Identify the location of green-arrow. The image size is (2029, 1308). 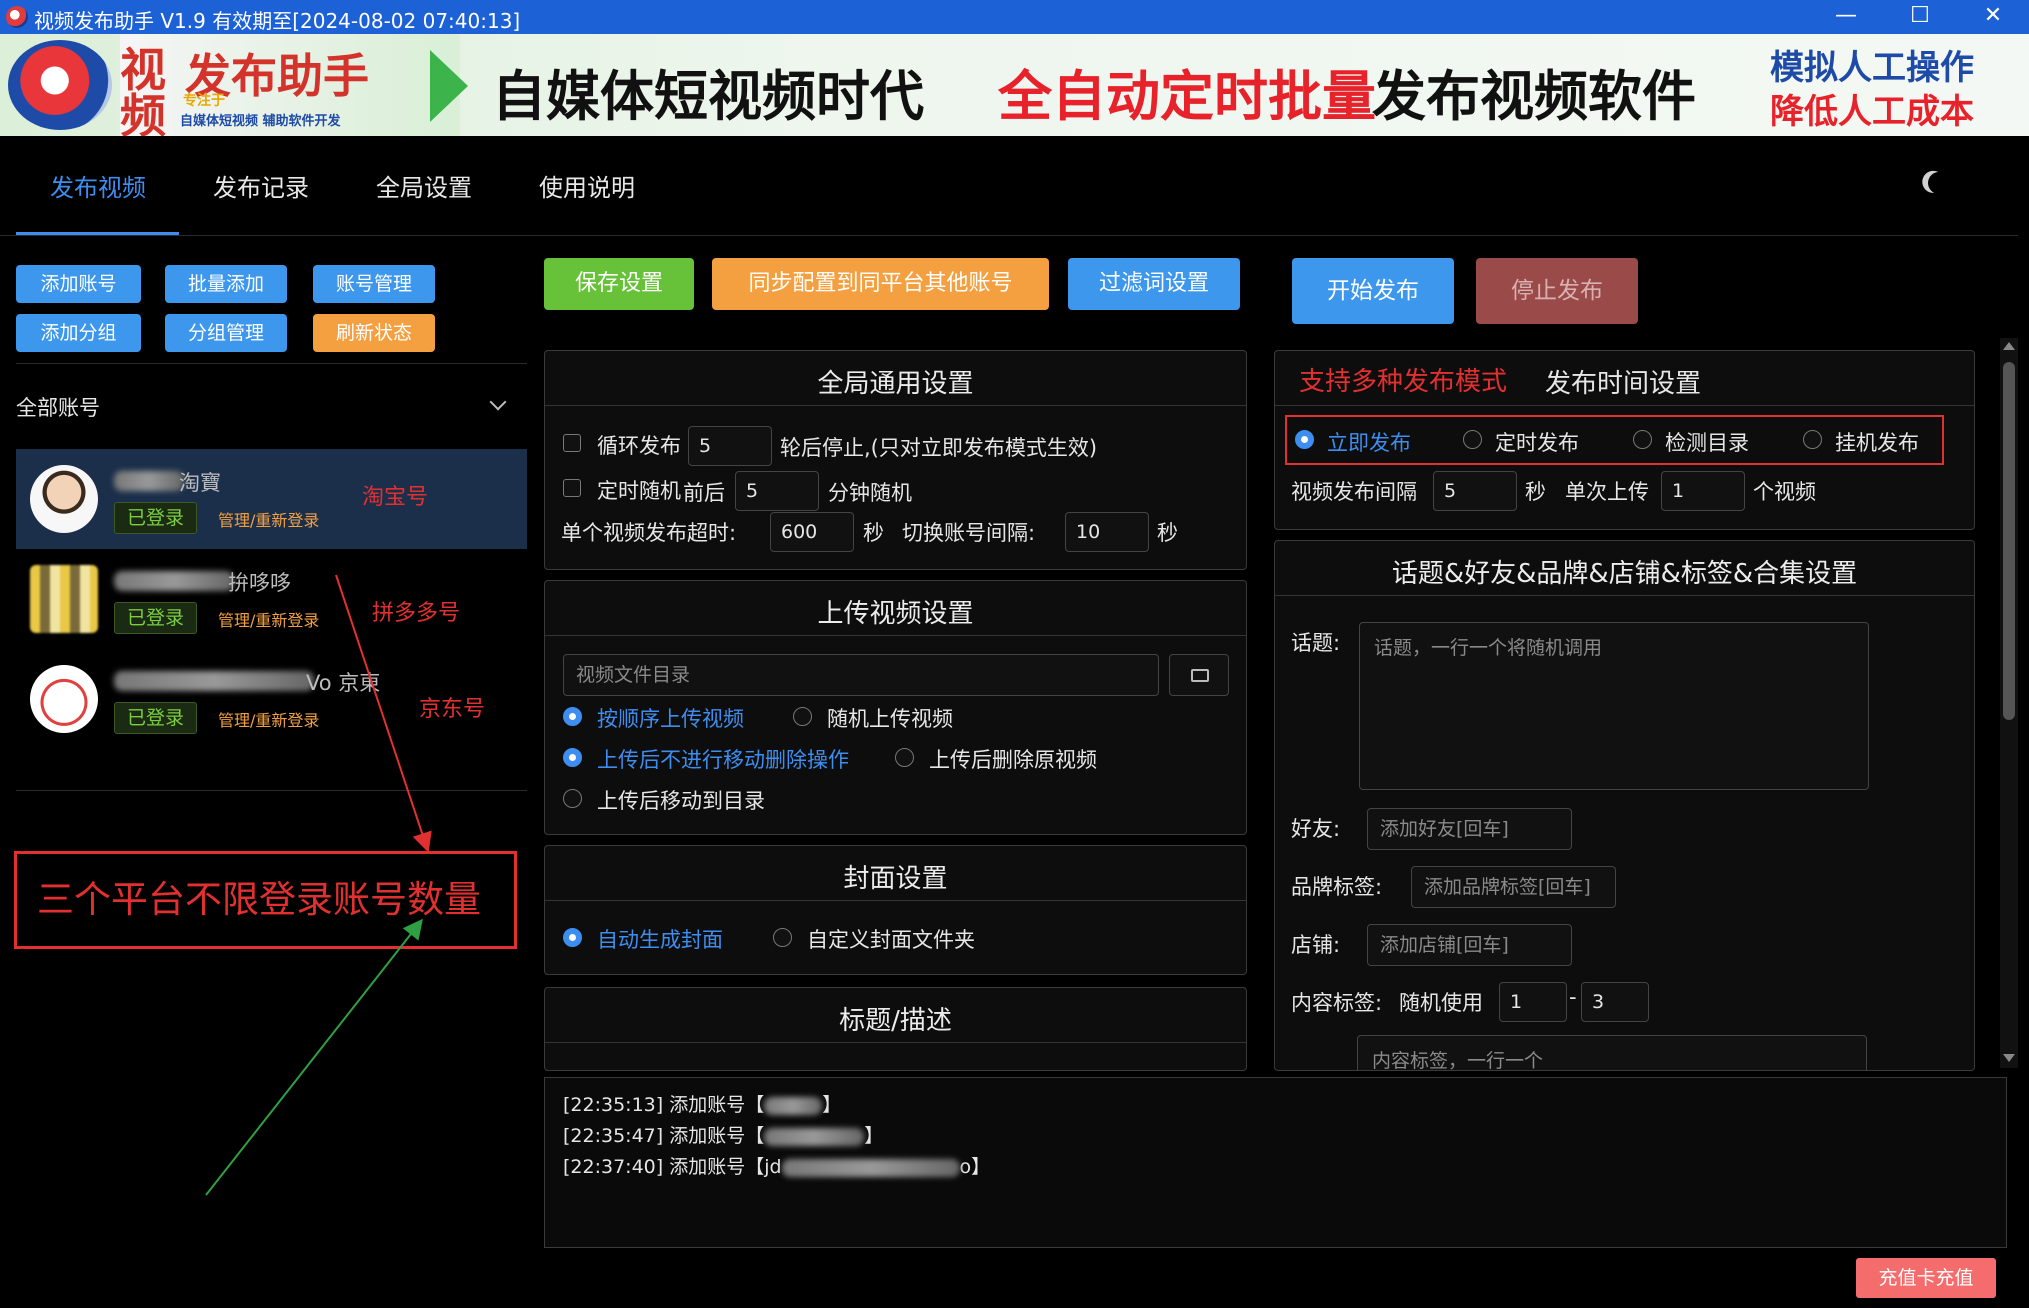
(314, 1057).